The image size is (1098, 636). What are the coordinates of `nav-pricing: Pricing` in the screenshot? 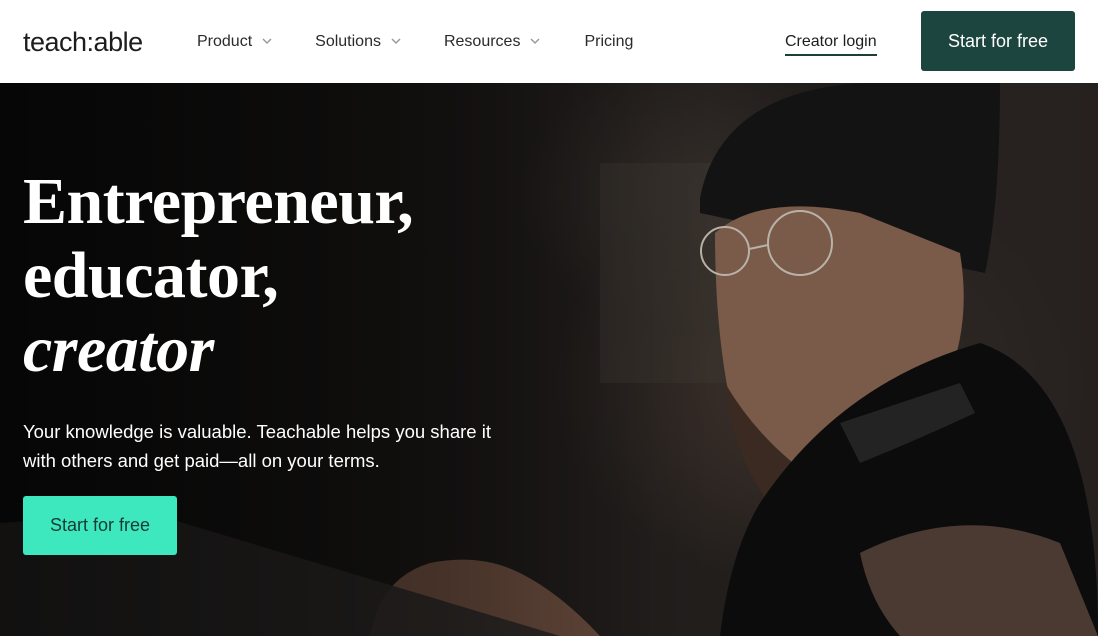 It's located at (608, 42).